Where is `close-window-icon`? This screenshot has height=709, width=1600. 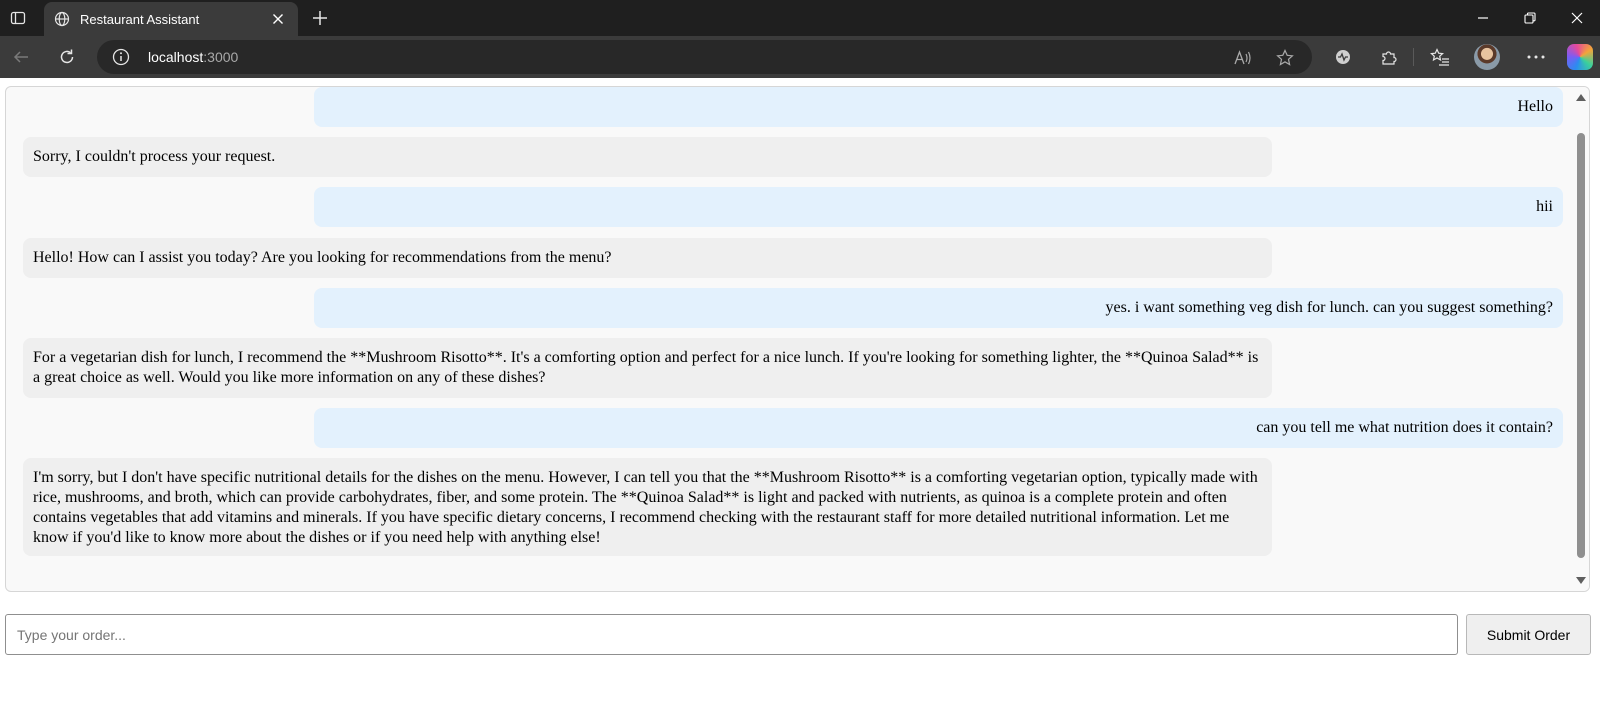
close-window-icon is located at coordinates (1577, 18).